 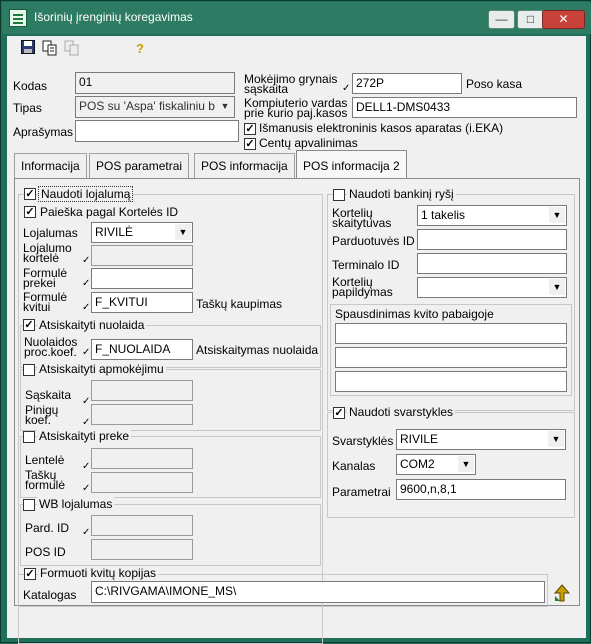 What do you see at coordinates (29, 437) in the screenshot?
I see `preke-checkbox` at bounding box center [29, 437].